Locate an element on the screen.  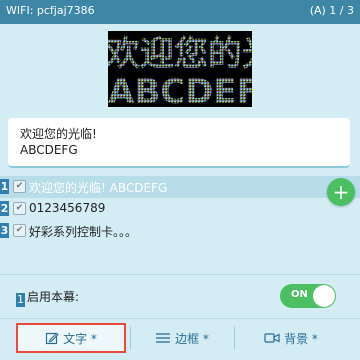
enable-scene-label: 1 启用本幕: is located at coordinates (47, 297).